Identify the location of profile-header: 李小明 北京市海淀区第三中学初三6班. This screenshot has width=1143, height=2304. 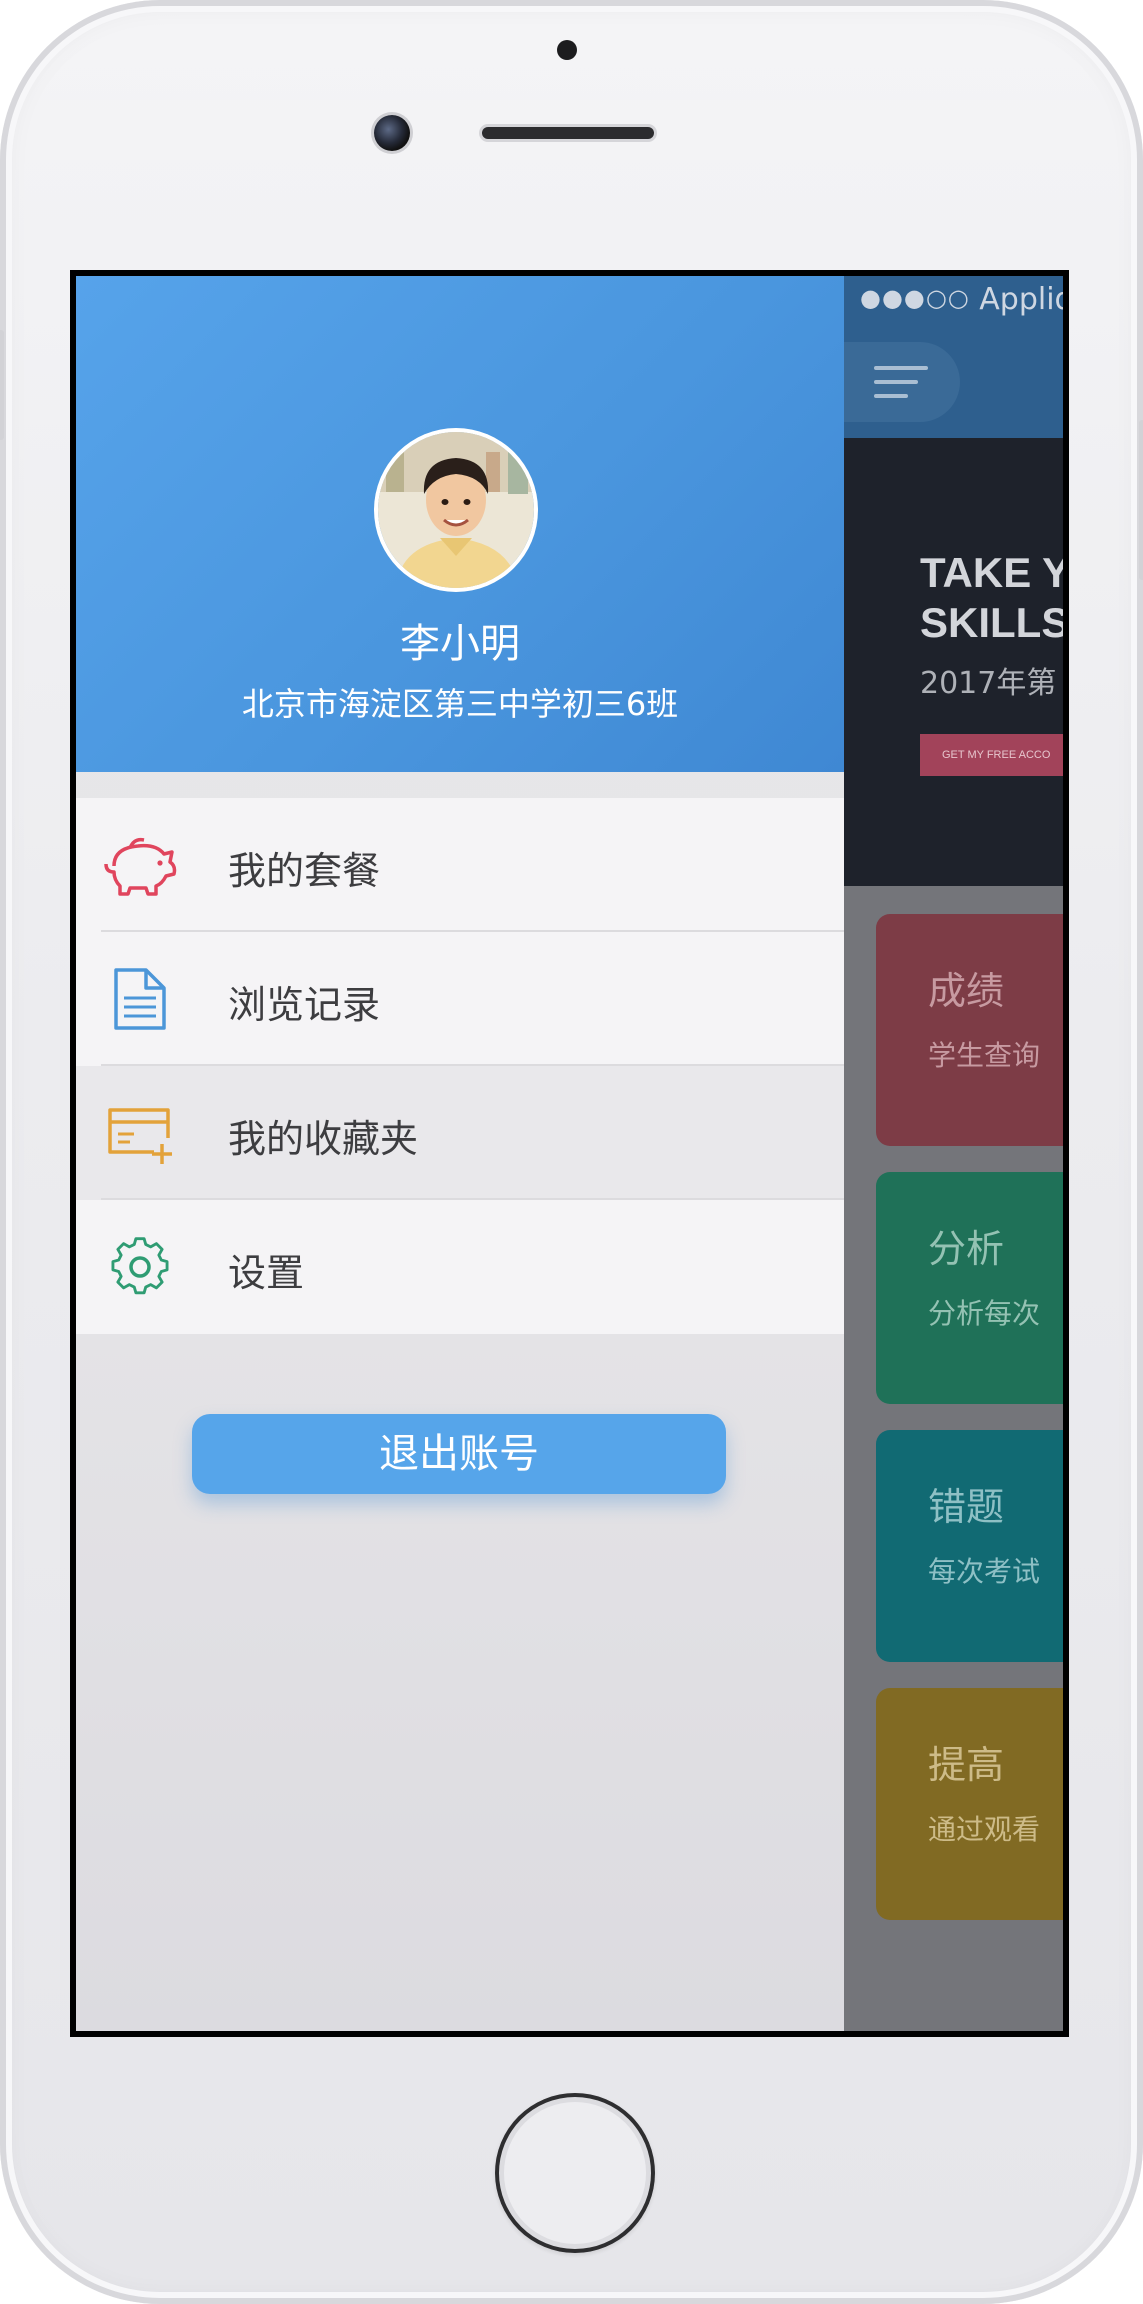
(460, 524).